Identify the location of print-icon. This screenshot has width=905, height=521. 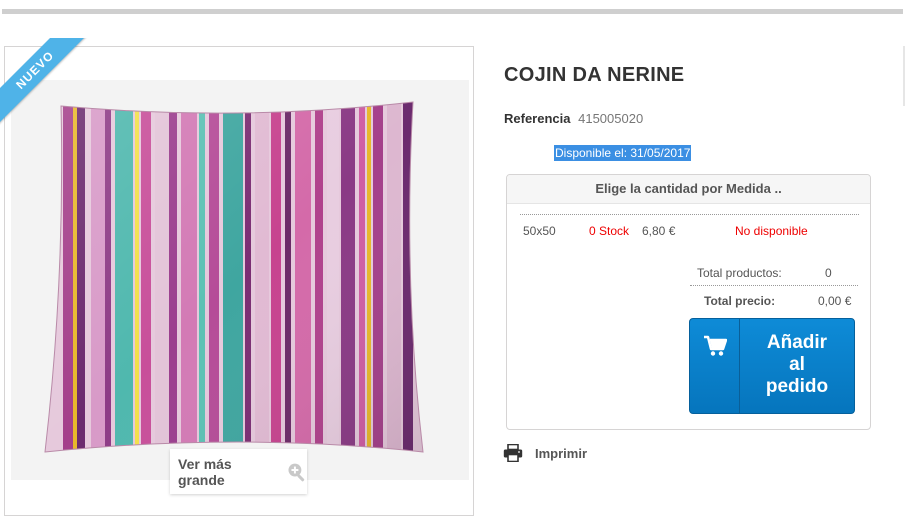
(513, 453).